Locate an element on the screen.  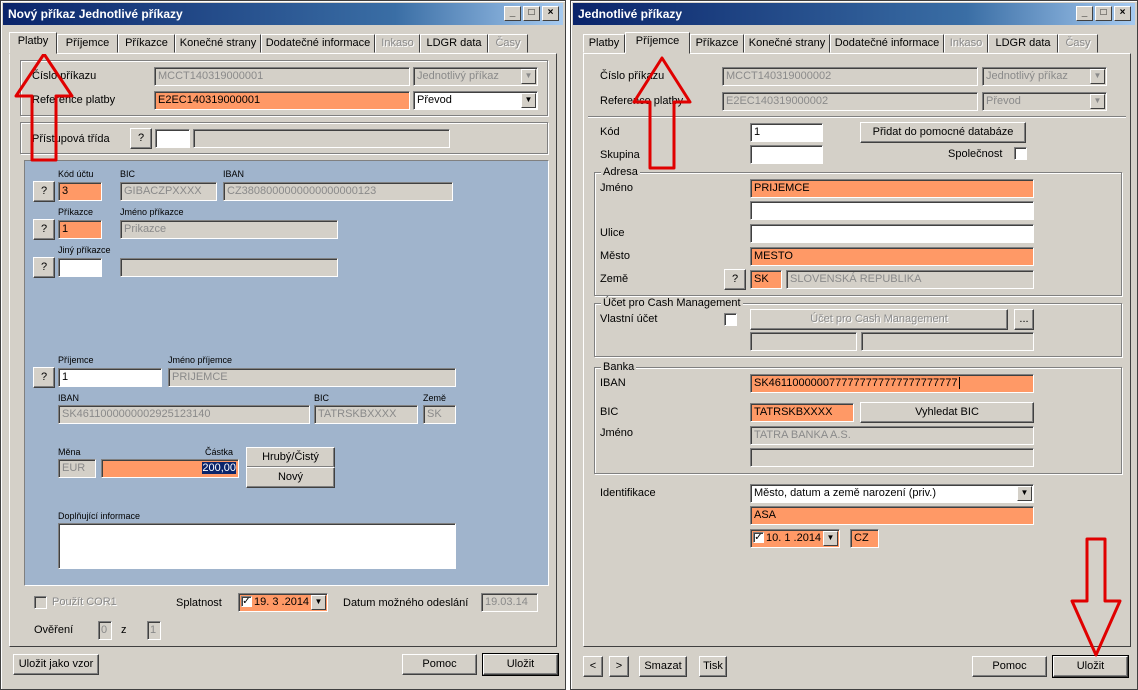
identifikace-combo: Město, datum a země narození (priv.) ▼ is located at coordinates (892, 493).